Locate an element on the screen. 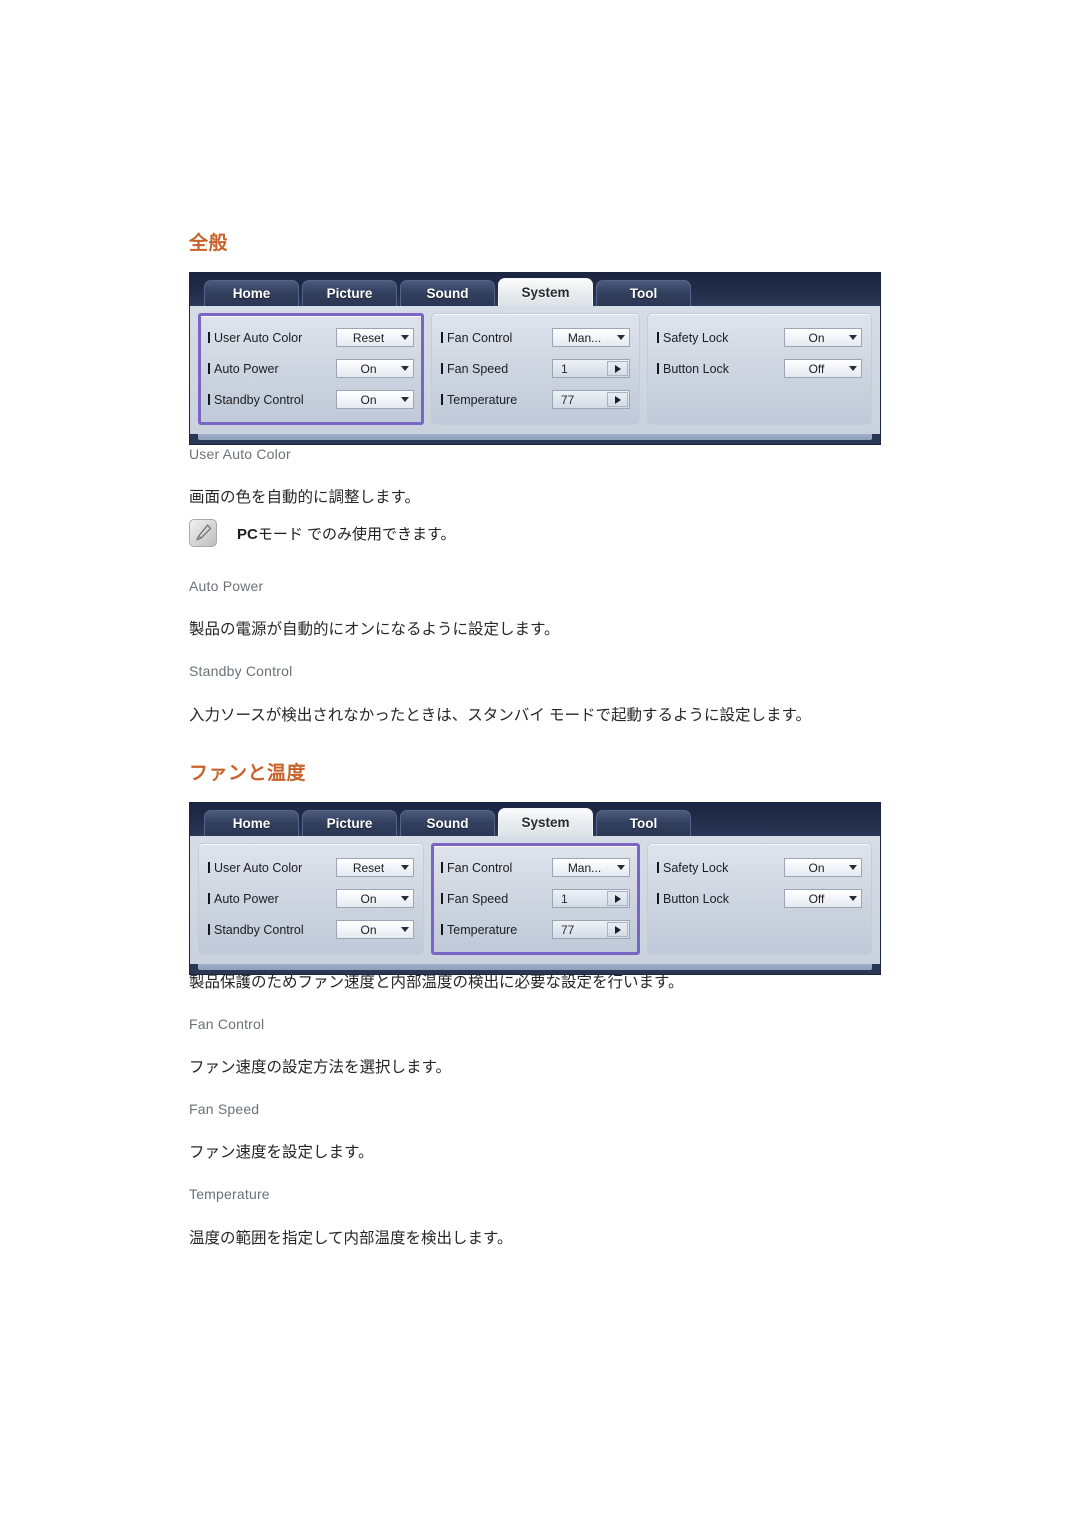 Image resolution: width=1080 pixels, height=1527 pixels. osd-setting-row: Auto Power On is located at coordinates (311, 368).